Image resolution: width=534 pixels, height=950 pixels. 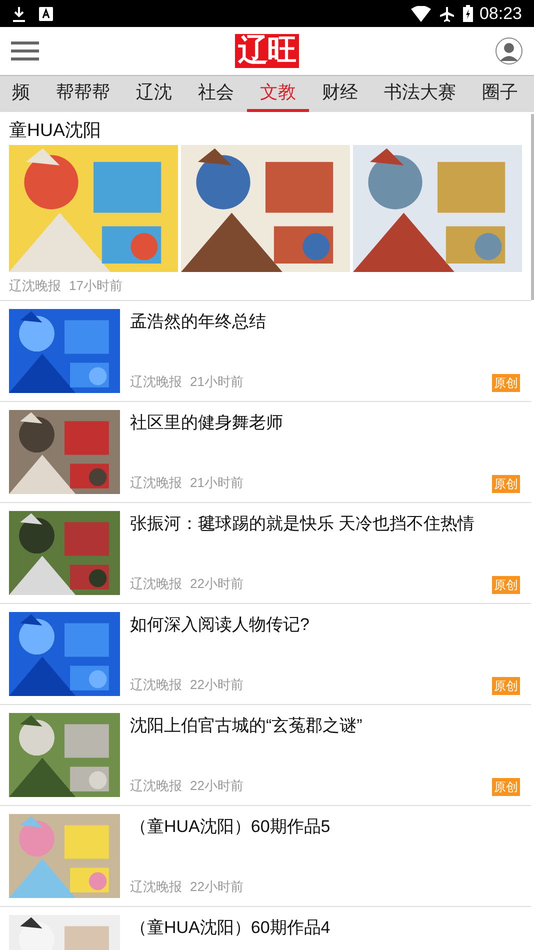 What do you see at coordinates (19, 14) in the screenshot?
I see `download-icon` at bounding box center [19, 14].